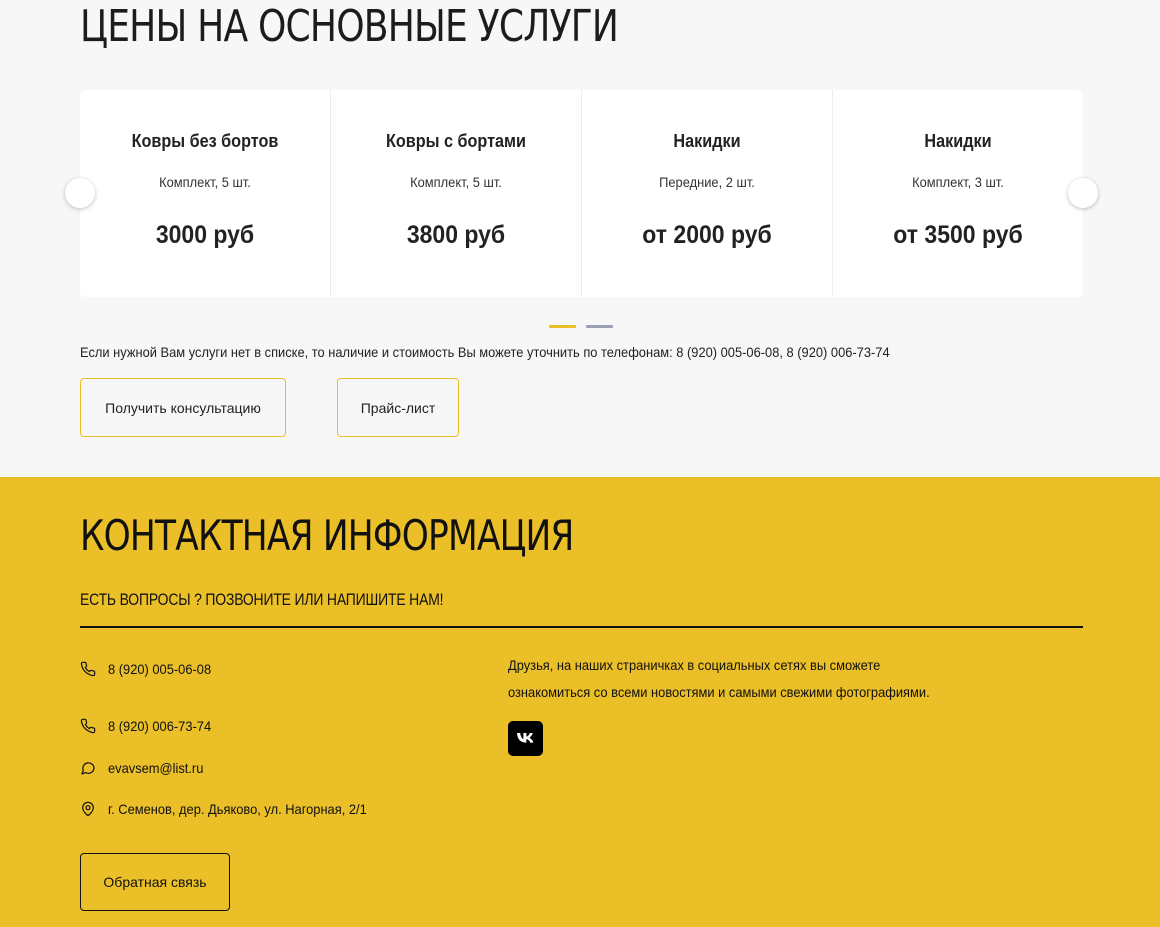 This screenshot has height=927, width=1160. Describe the element at coordinates (160, 669) in the screenshot. I see `phone-text: 8 (920) 005-06-08` at that location.